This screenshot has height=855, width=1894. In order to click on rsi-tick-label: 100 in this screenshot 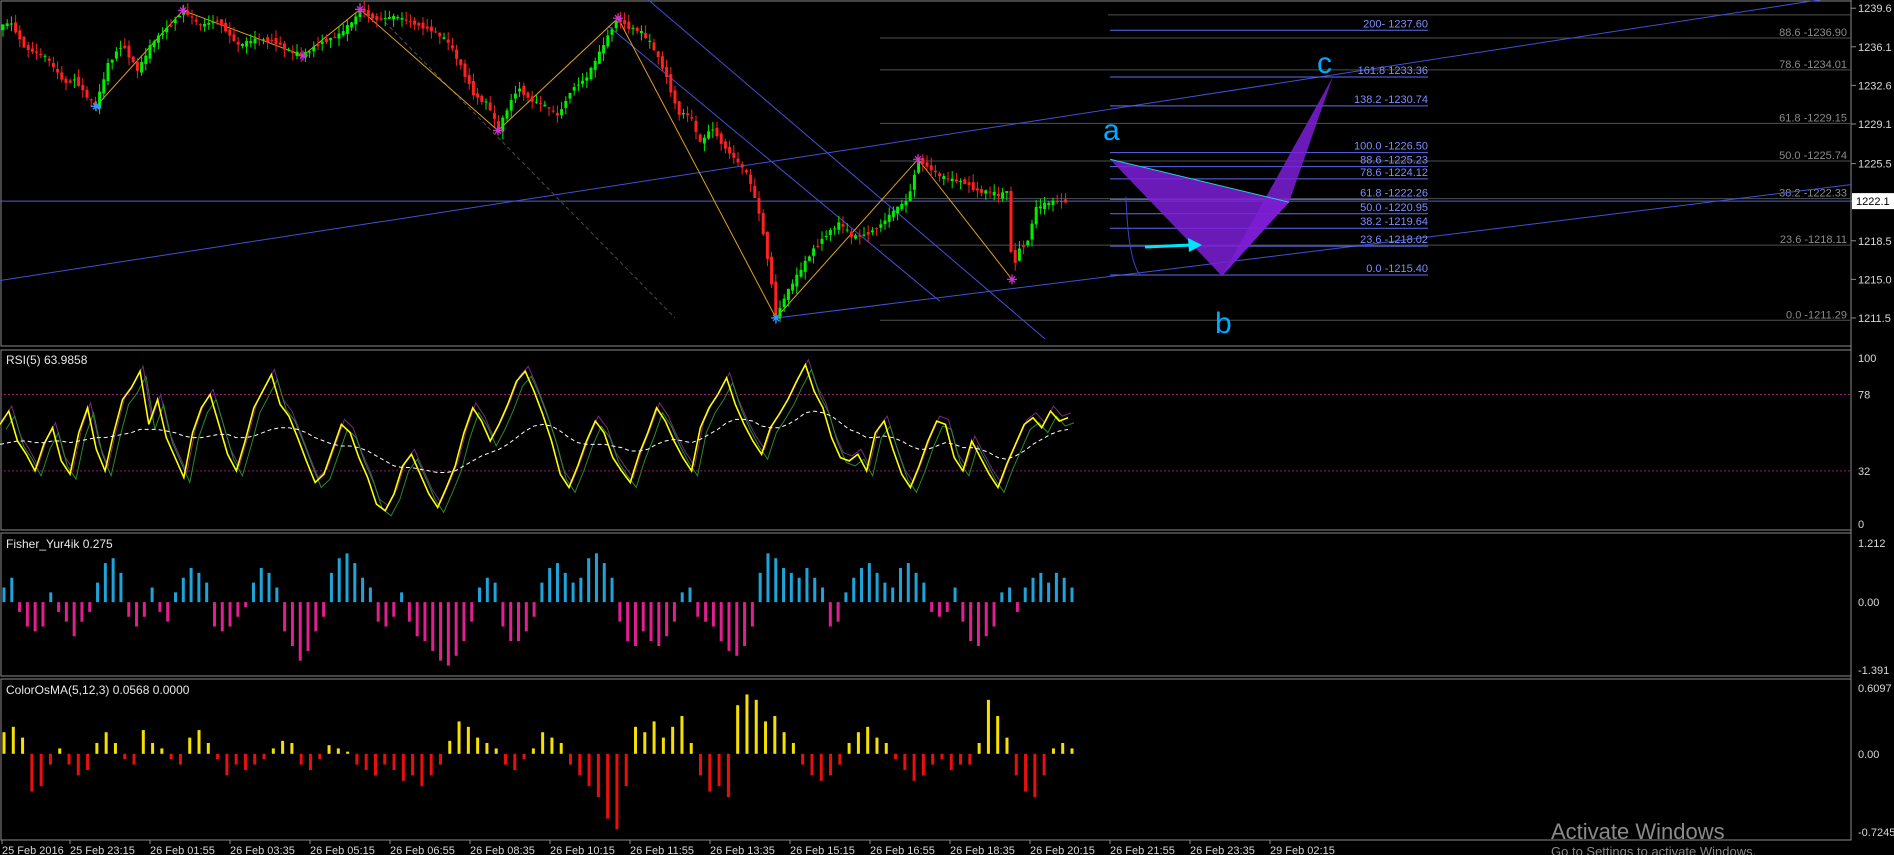, I will do `click(1867, 359)`.